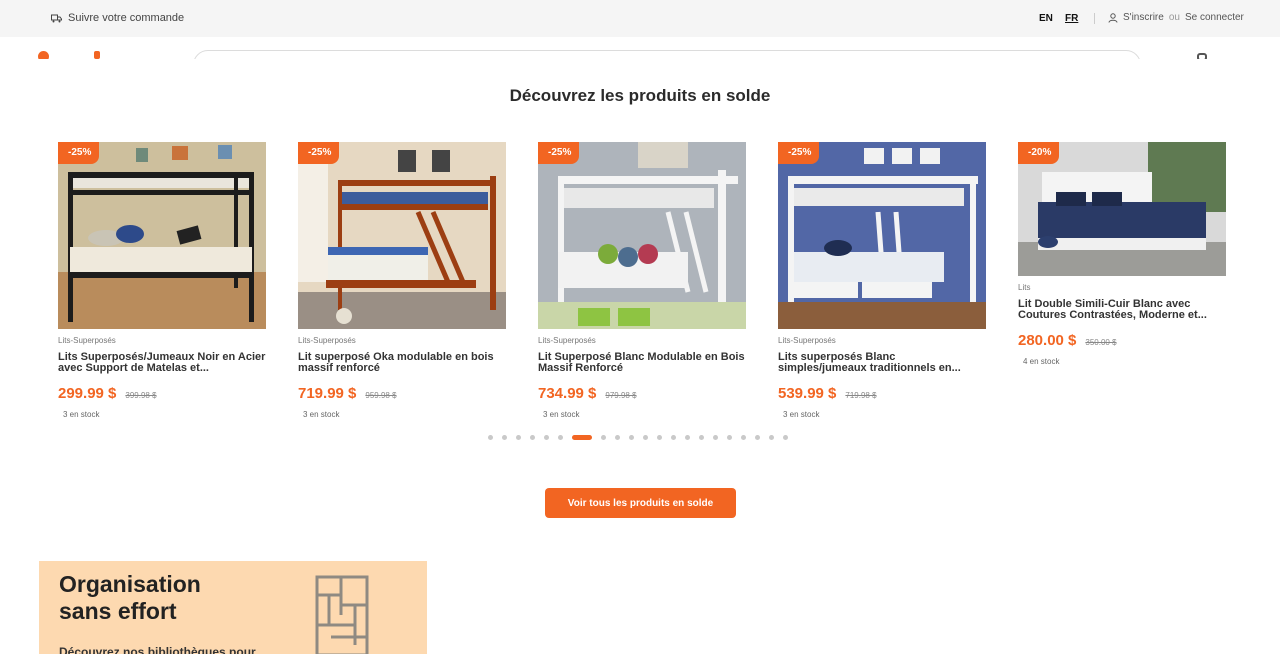 The image size is (1280, 654). What do you see at coordinates (640, 503) in the screenshot?
I see `view-all-sale-button: Voir tous les produits en solde` at bounding box center [640, 503].